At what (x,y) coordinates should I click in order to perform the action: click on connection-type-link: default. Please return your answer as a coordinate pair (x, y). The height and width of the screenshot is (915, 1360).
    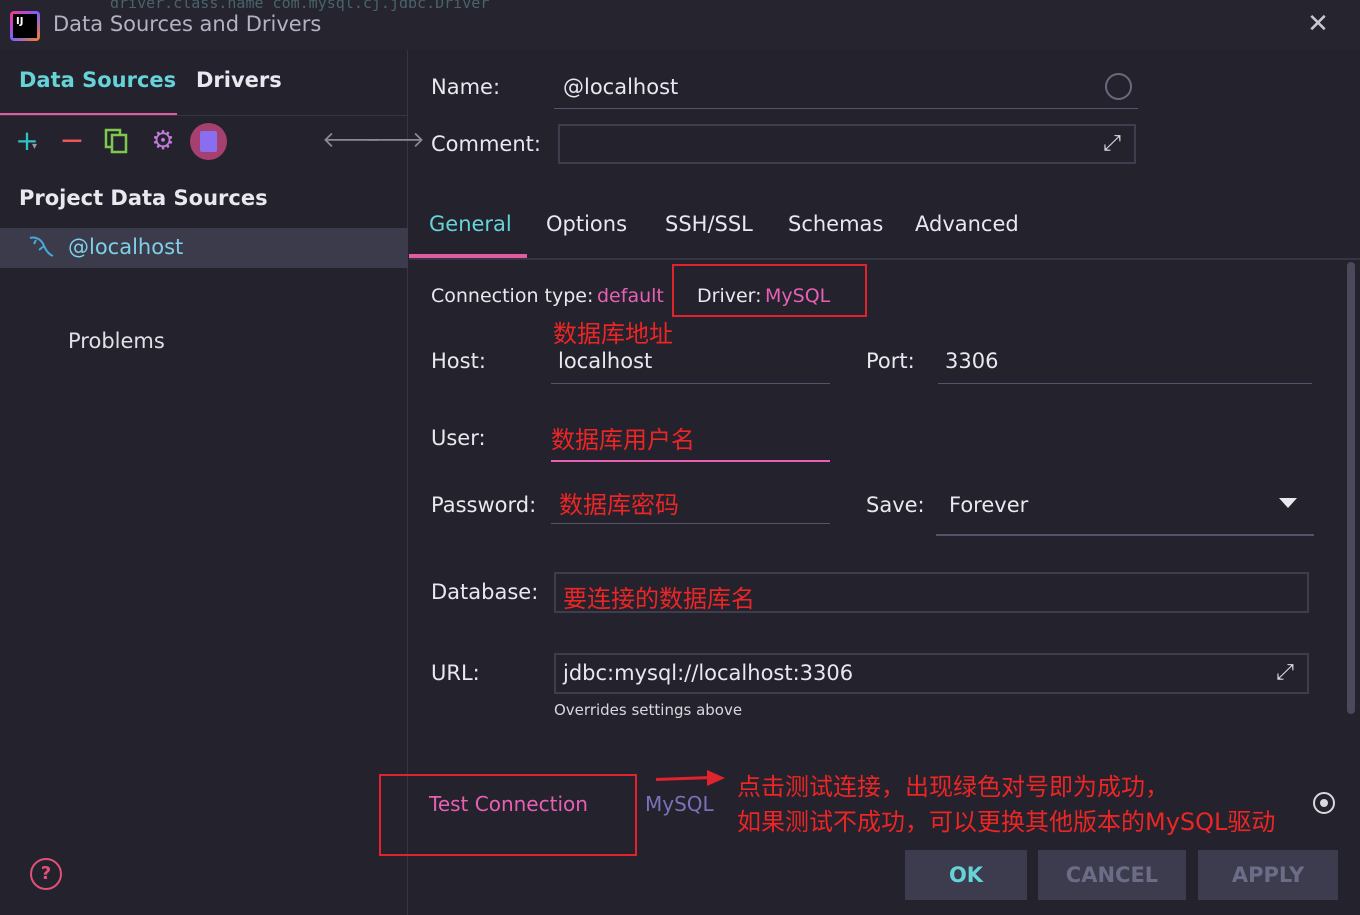
    Looking at the image, I should click on (630, 296).